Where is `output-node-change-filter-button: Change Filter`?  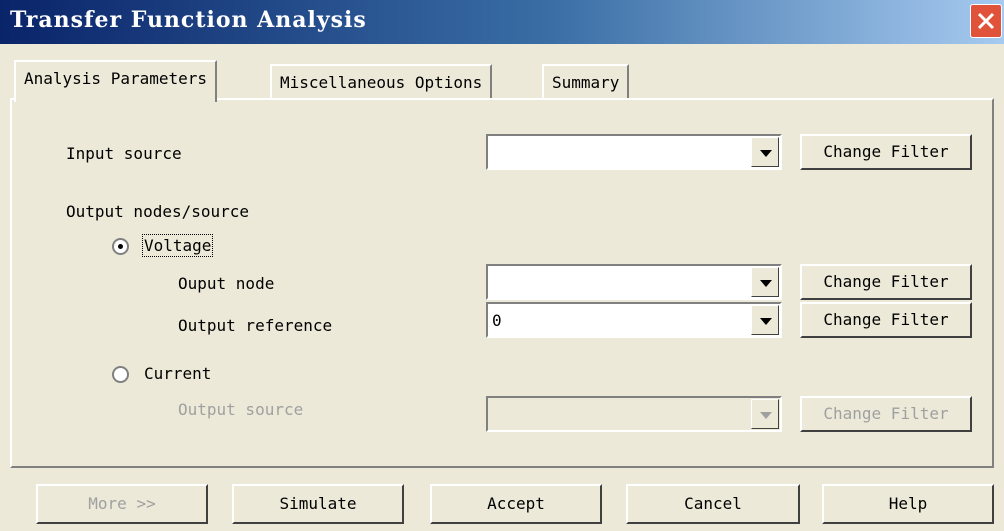 output-node-change-filter-button: Change Filter is located at coordinates (886, 282).